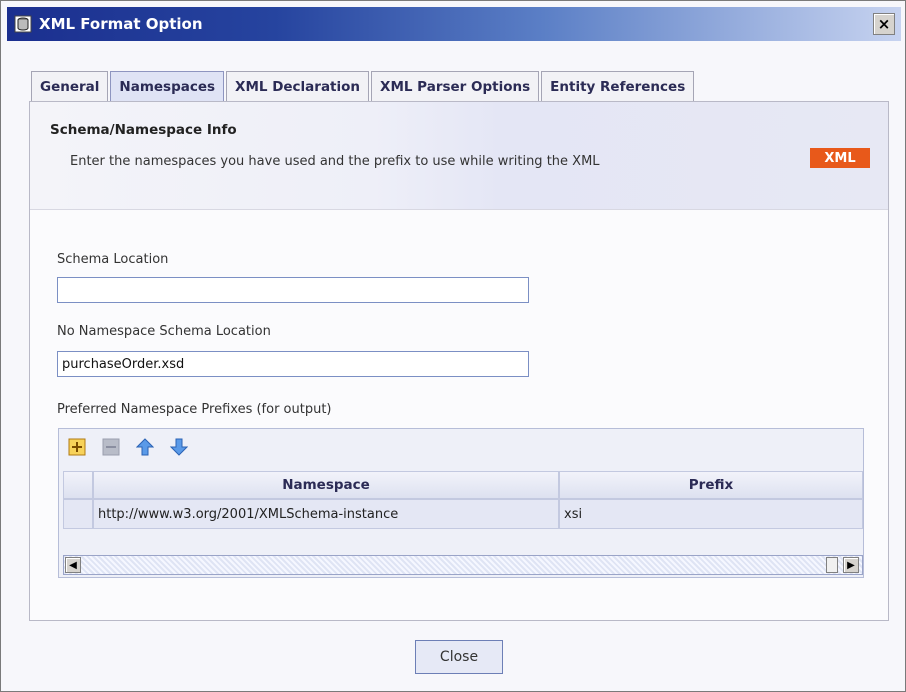 This screenshot has width=906, height=692. I want to click on scroll-right-icon: ▶, so click(851, 565).